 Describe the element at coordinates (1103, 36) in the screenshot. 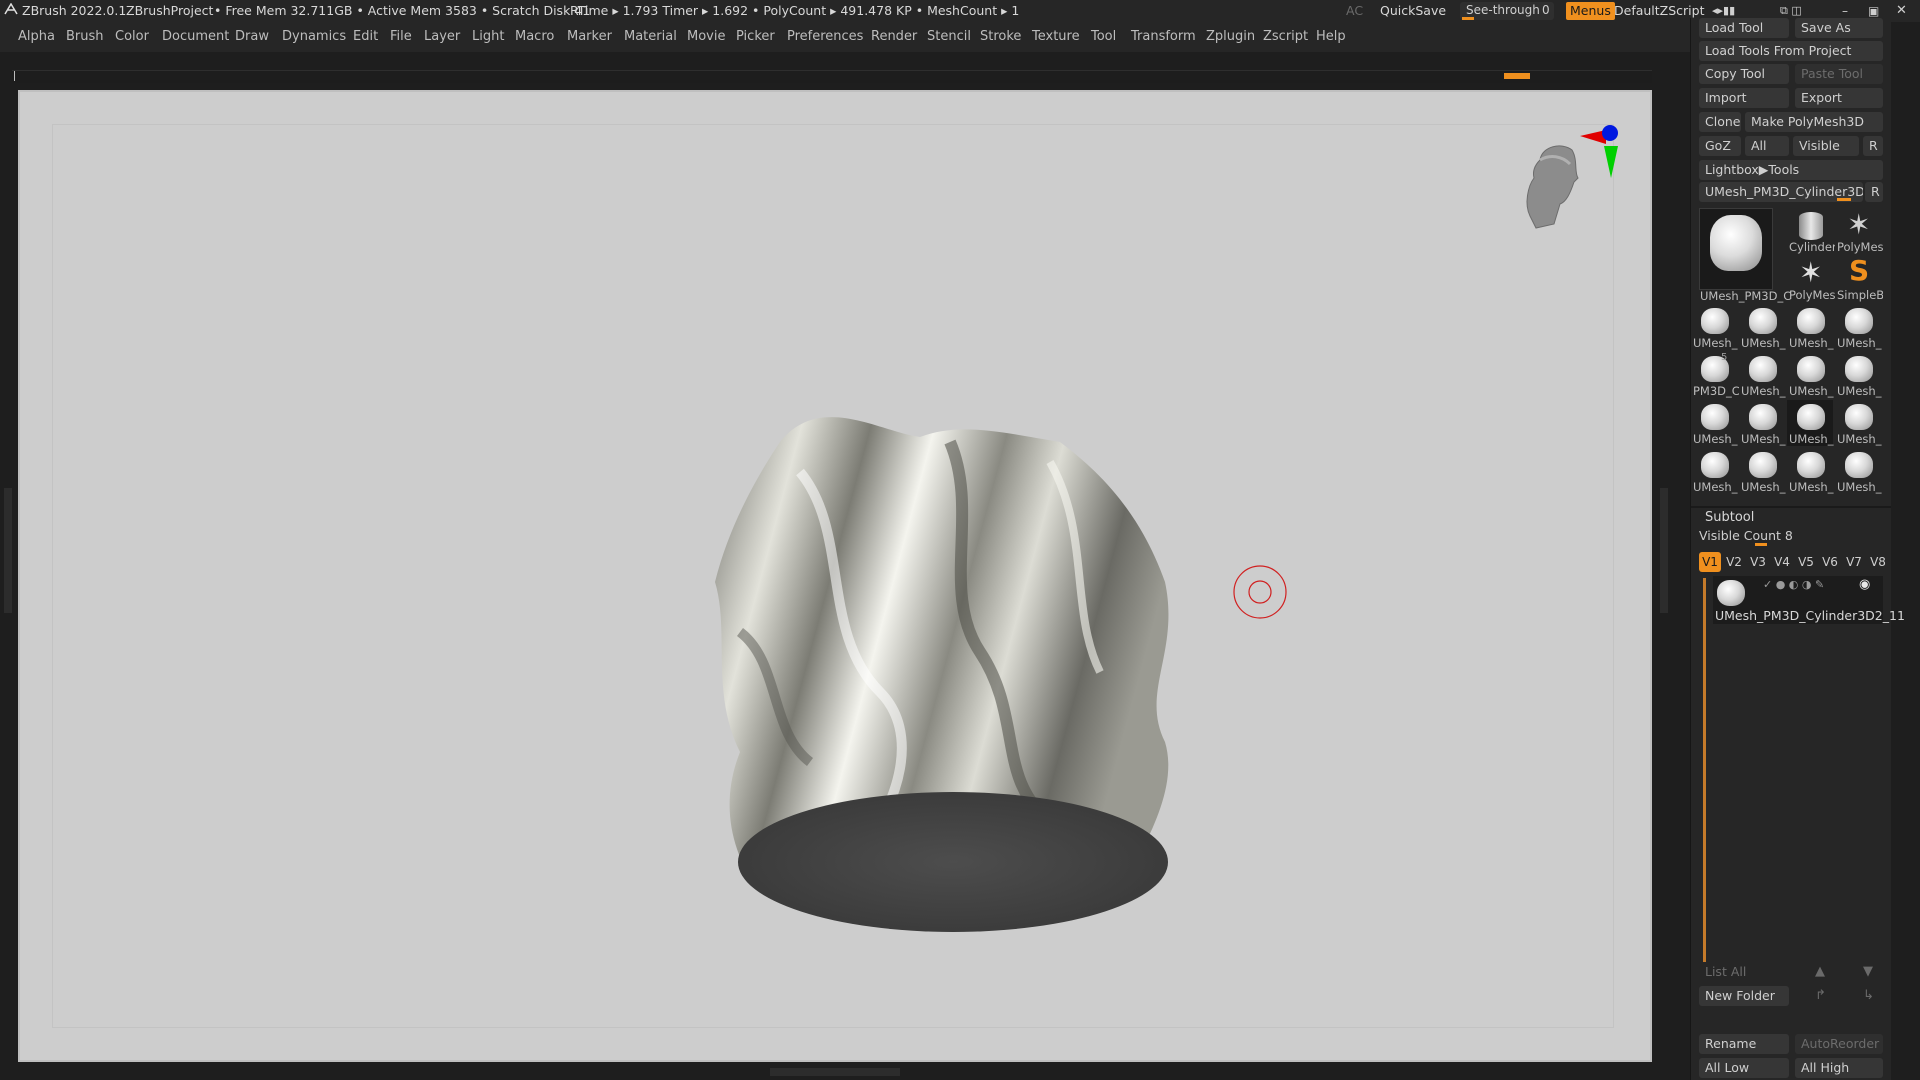

I see `menu-tool: Tool` at that location.